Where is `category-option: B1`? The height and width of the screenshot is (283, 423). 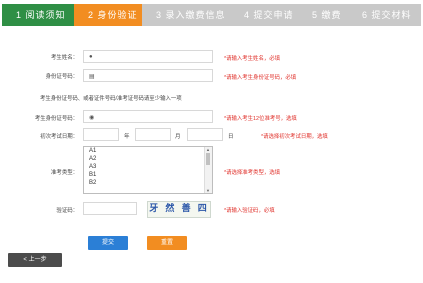 category-option: B1 is located at coordinates (148, 175).